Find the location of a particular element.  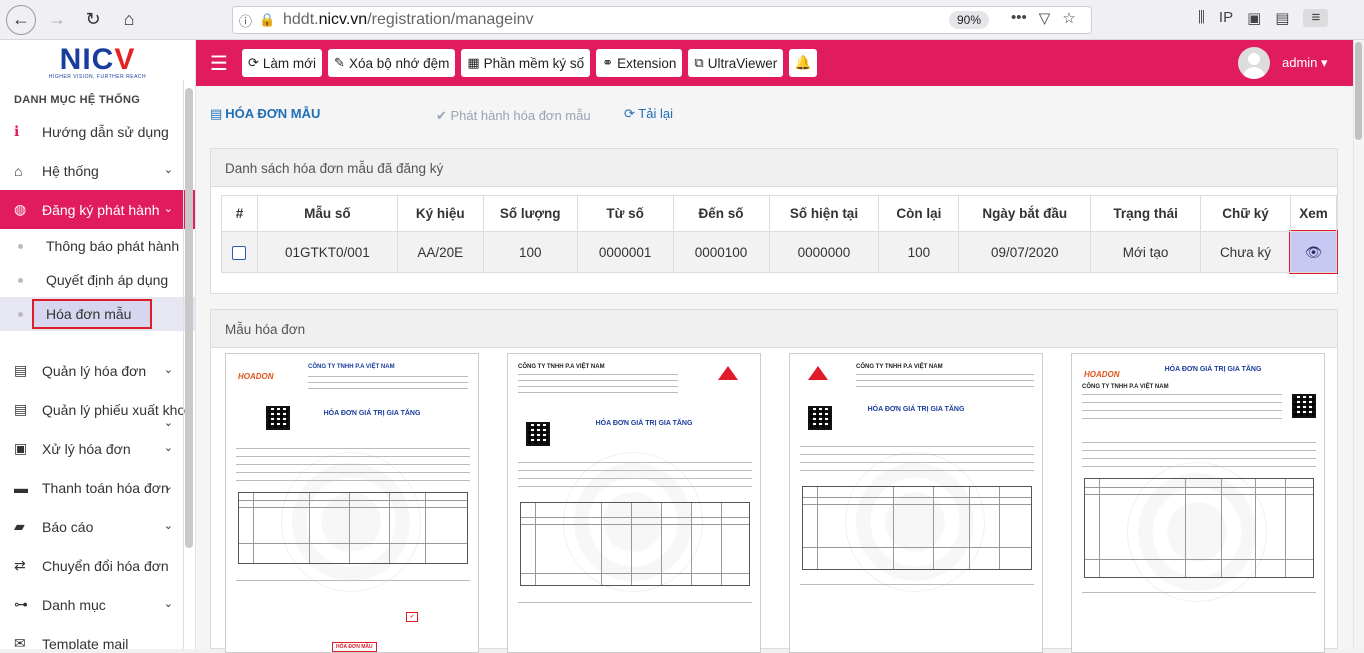

bell-icon: 🔔 is located at coordinates (803, 63).